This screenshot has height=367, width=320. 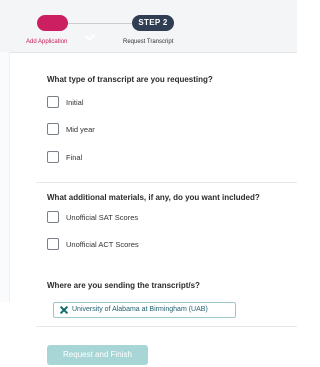 I want to click on destination-question: Where are you sending the transcript/s?, so click(x=123, y=285).